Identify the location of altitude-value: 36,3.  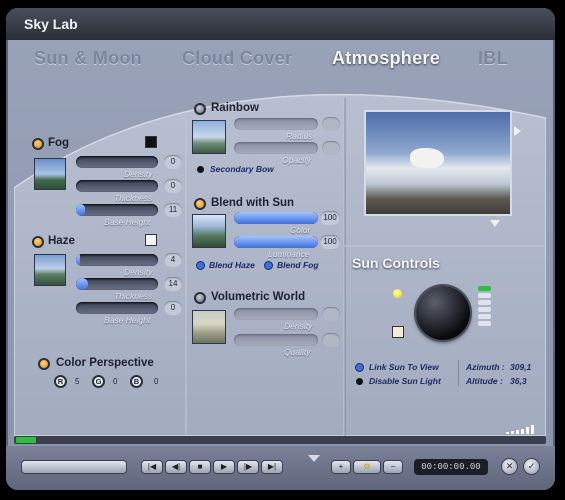
(518, 381).